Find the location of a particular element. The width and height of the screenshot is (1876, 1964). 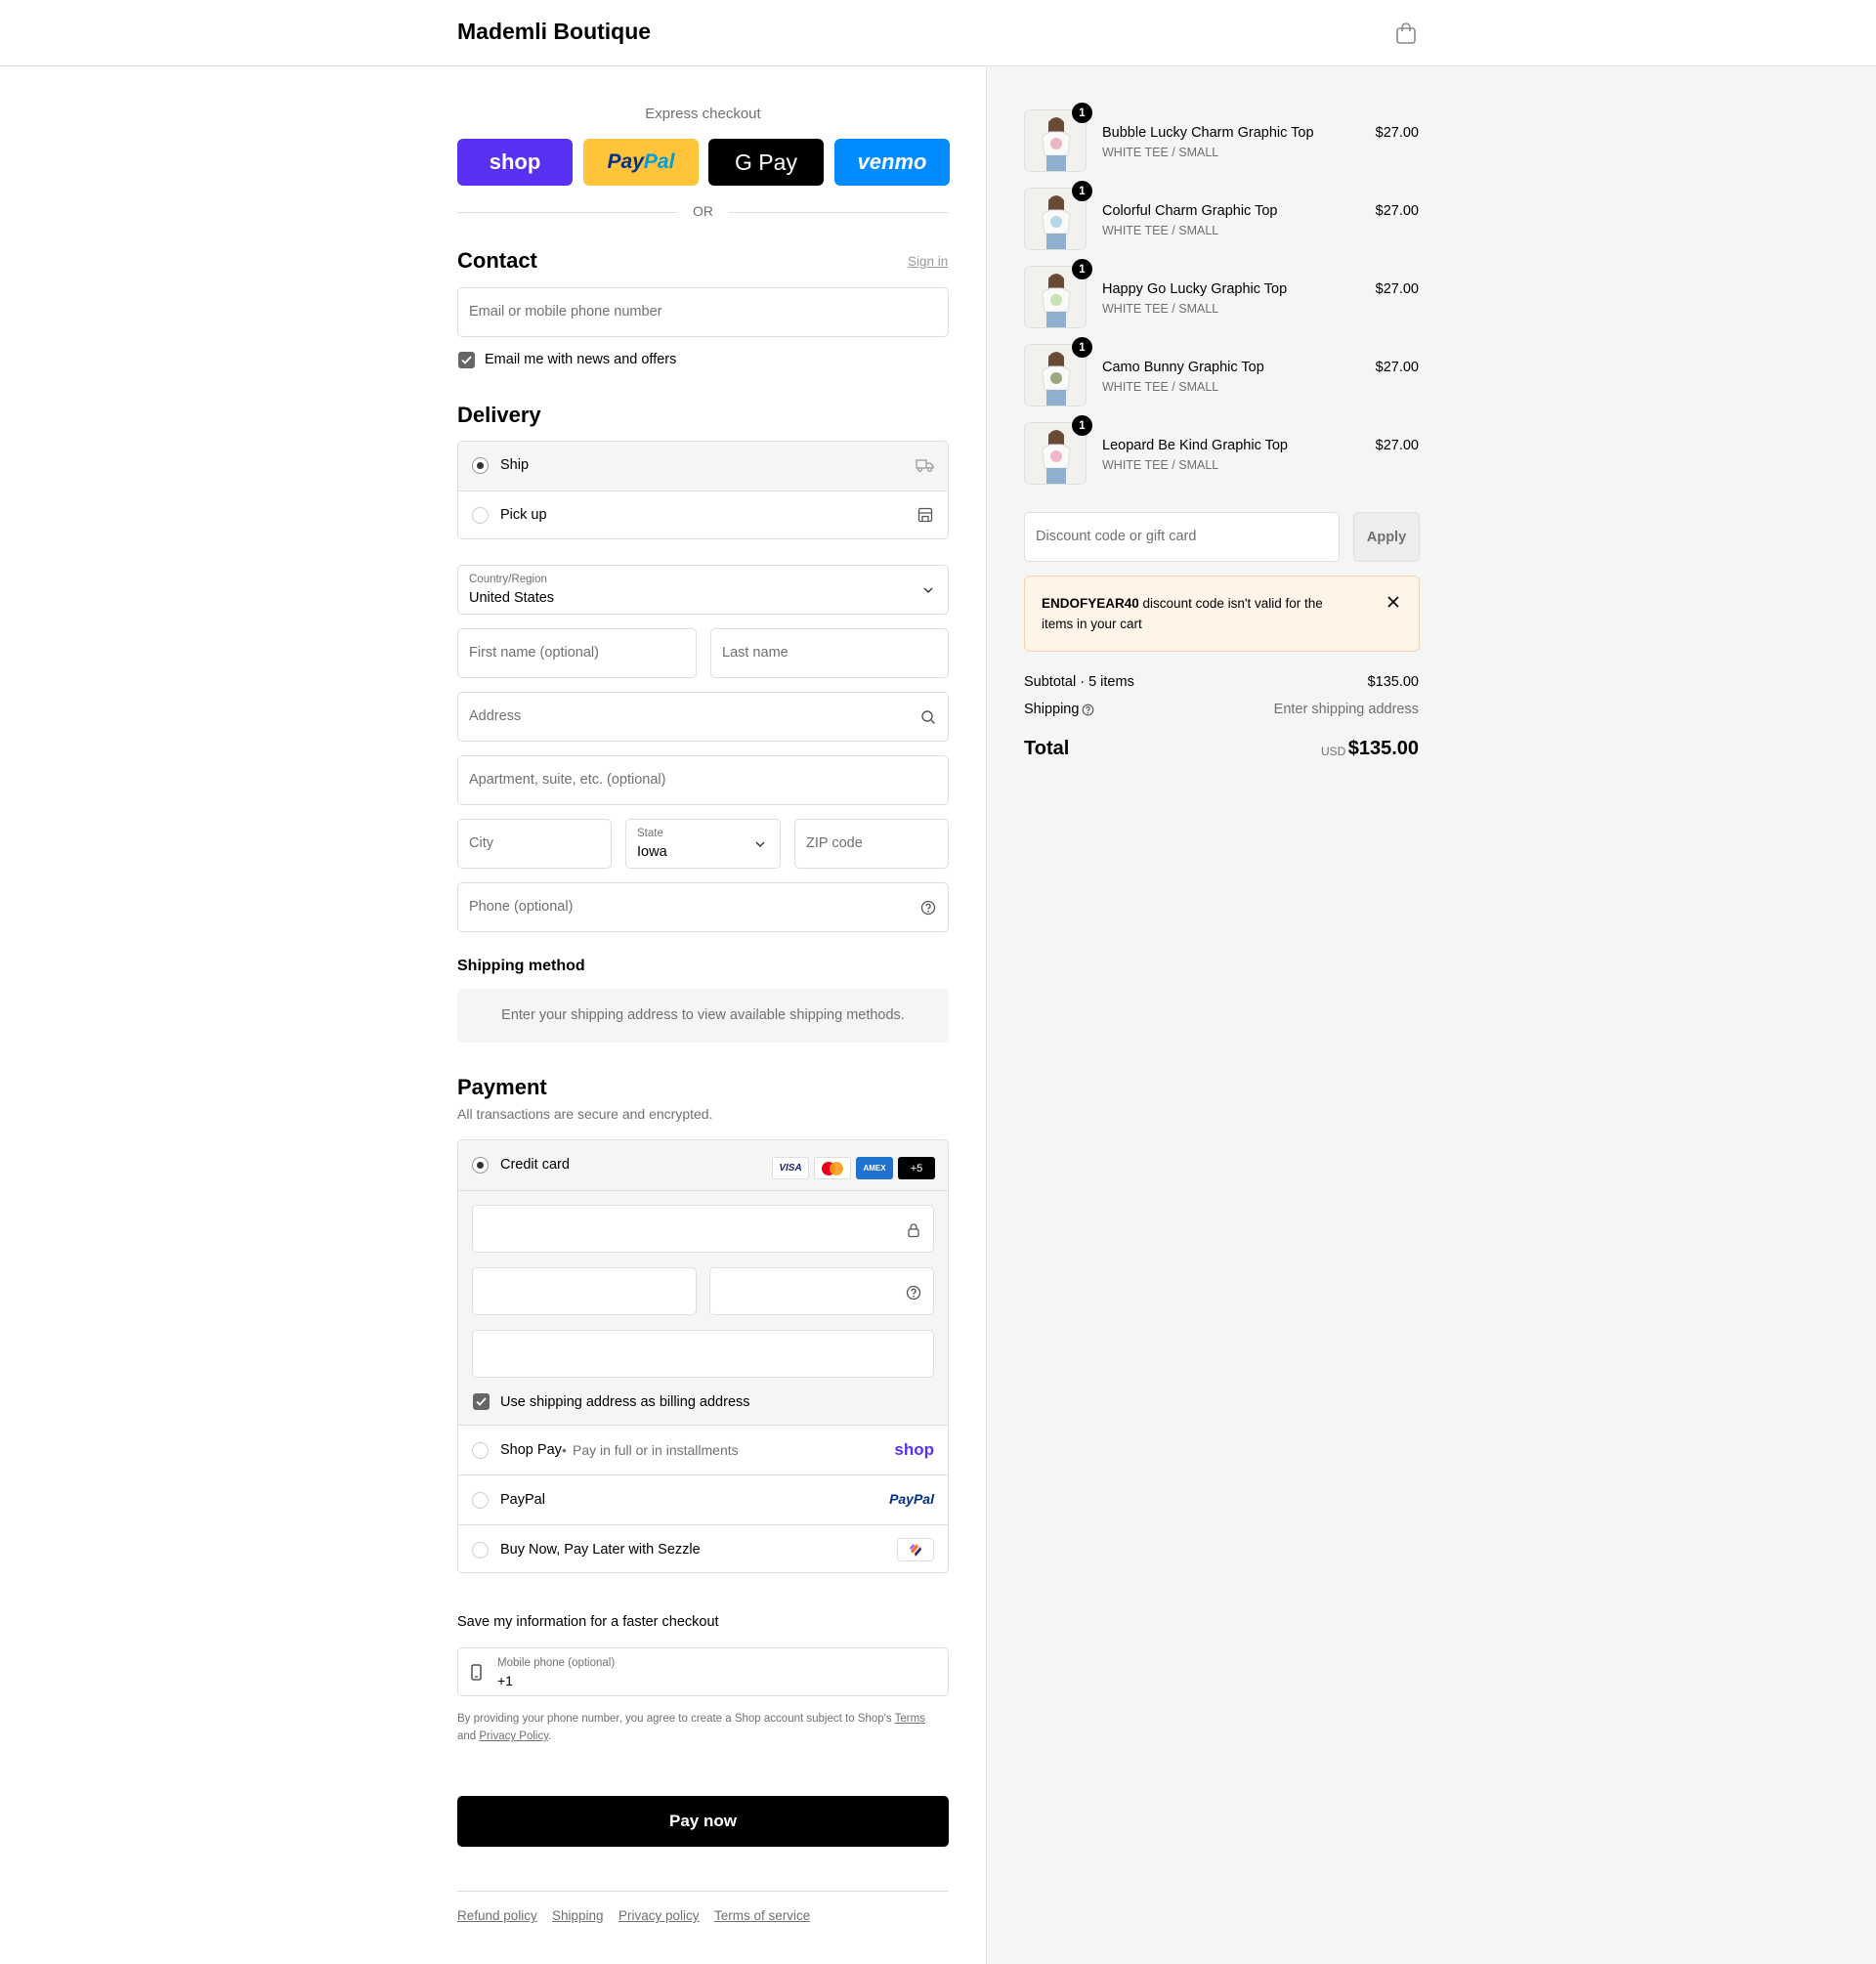

card-details-panel: Use shipping address as billing address is located at coordinates (703, 1307).